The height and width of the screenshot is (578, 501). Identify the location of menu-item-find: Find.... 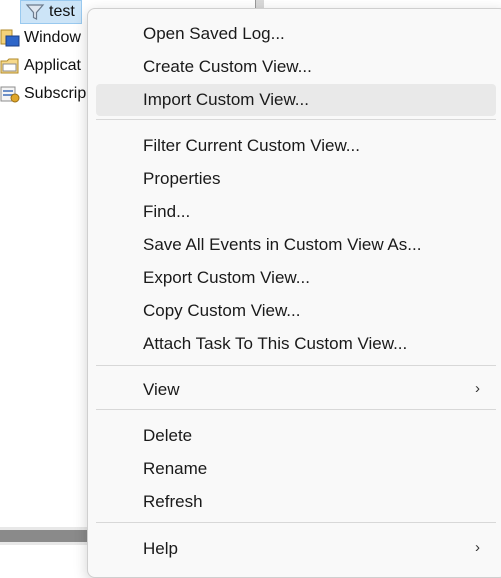
(296, 212).